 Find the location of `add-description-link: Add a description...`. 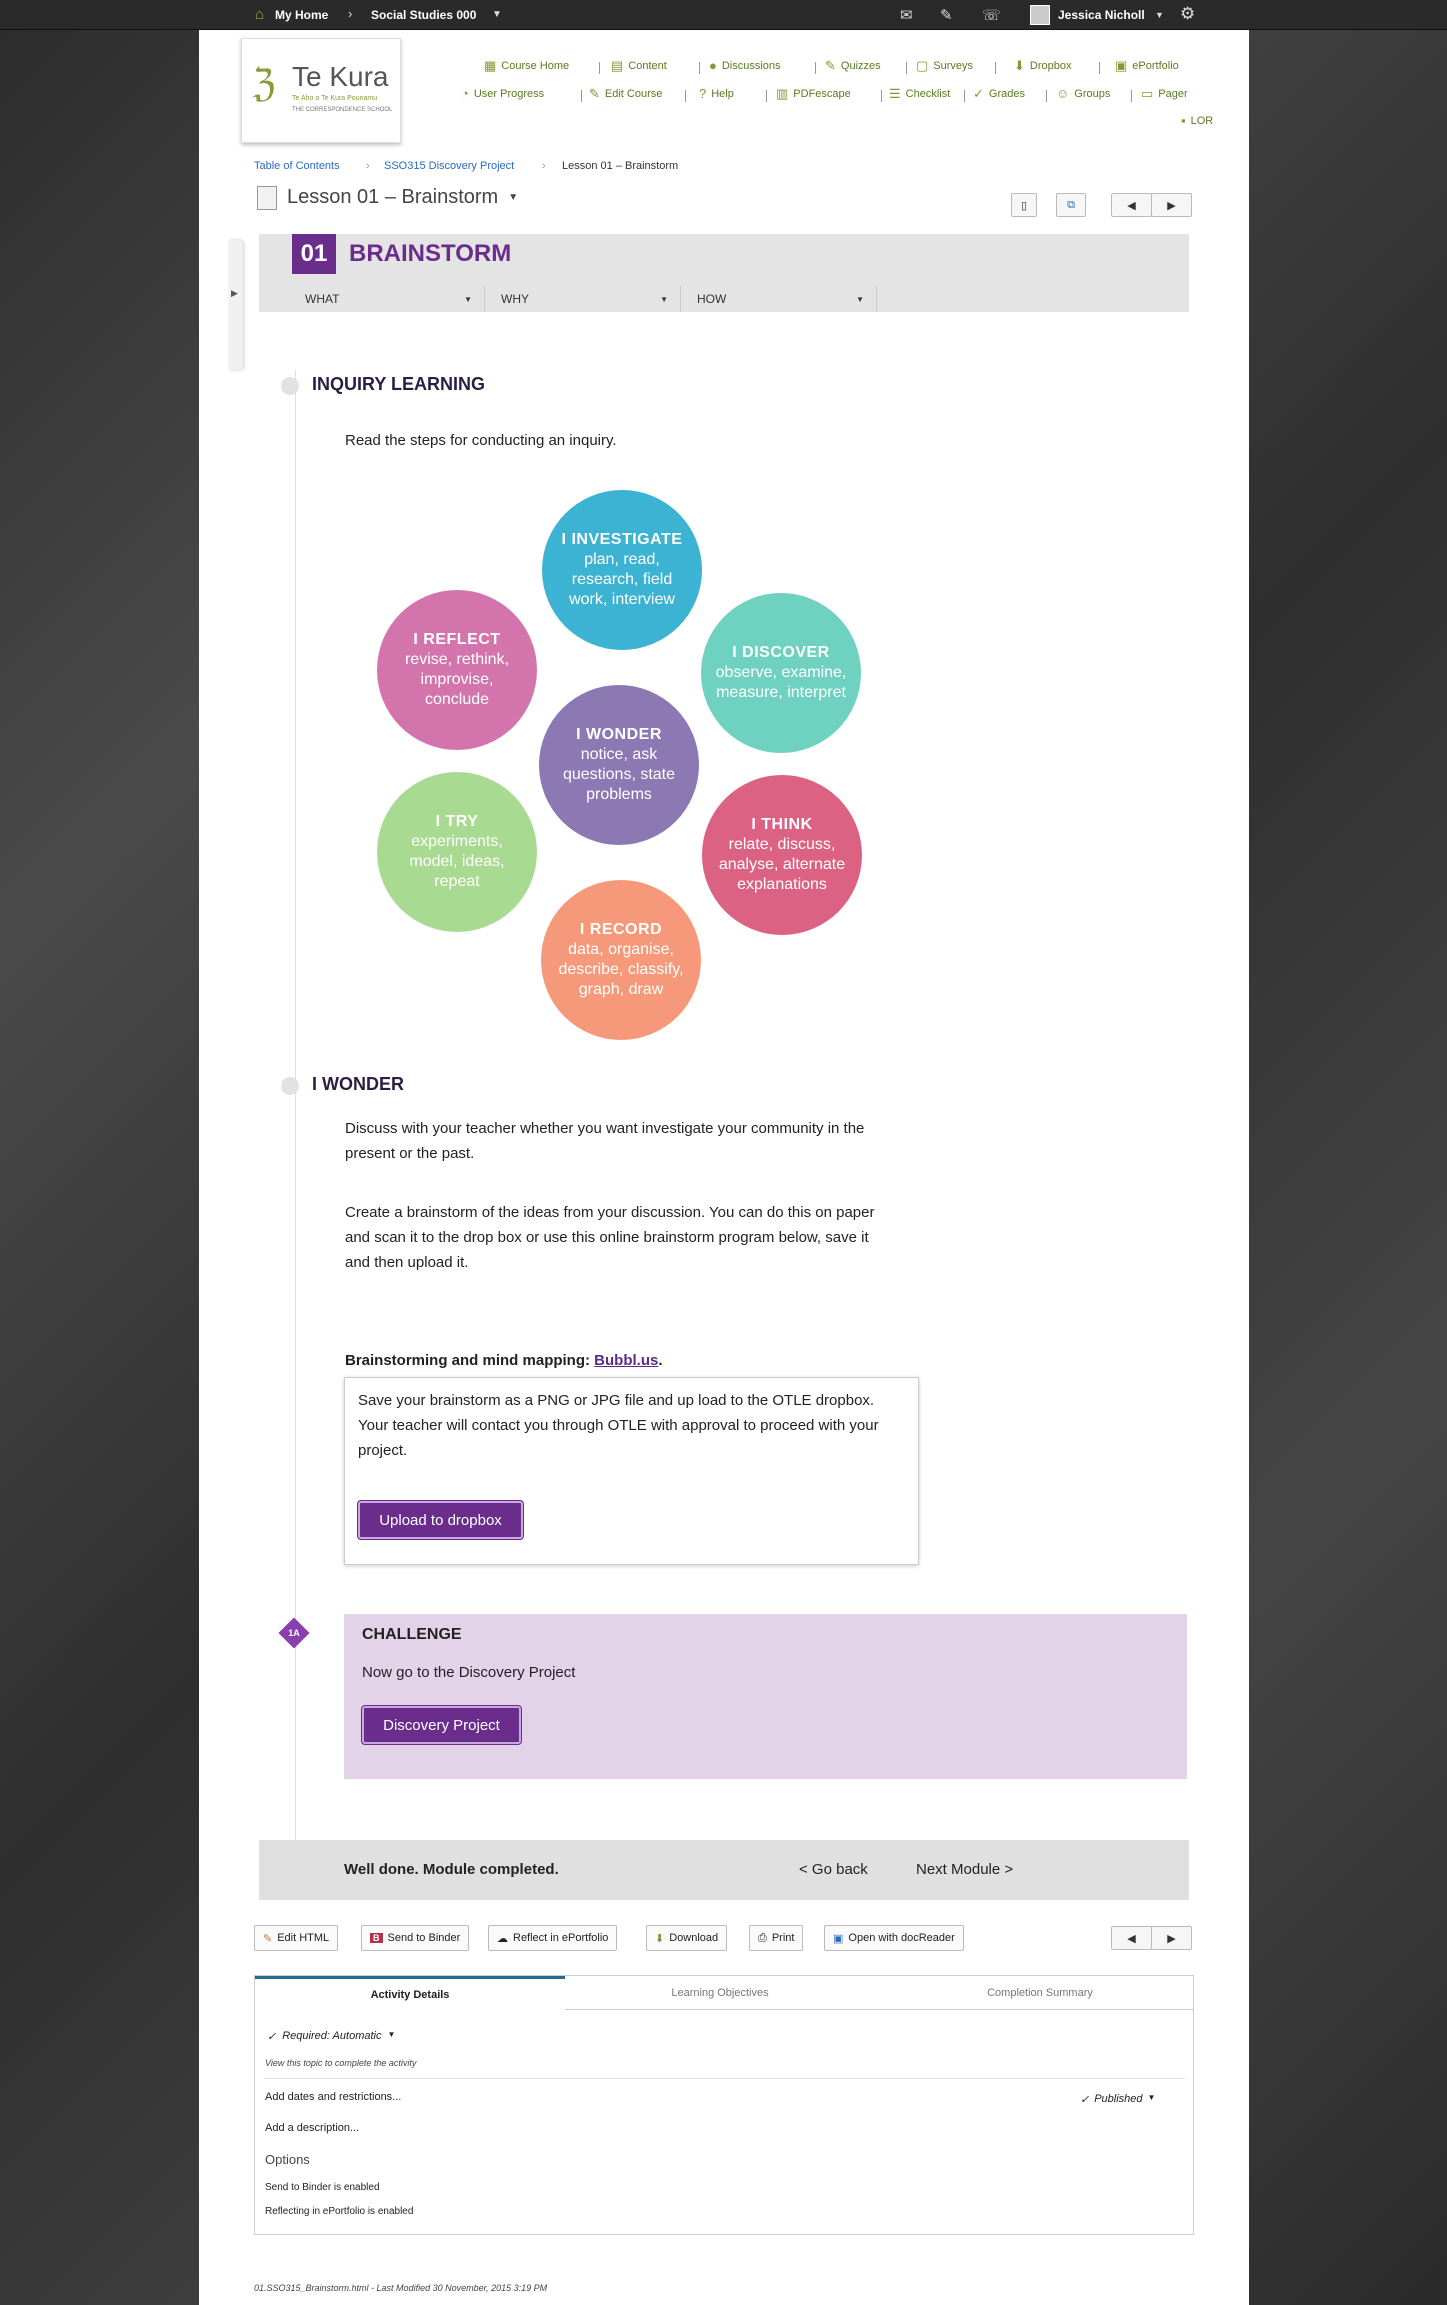

add-description-link: Add a description... is located at coordinates (312, 2128).